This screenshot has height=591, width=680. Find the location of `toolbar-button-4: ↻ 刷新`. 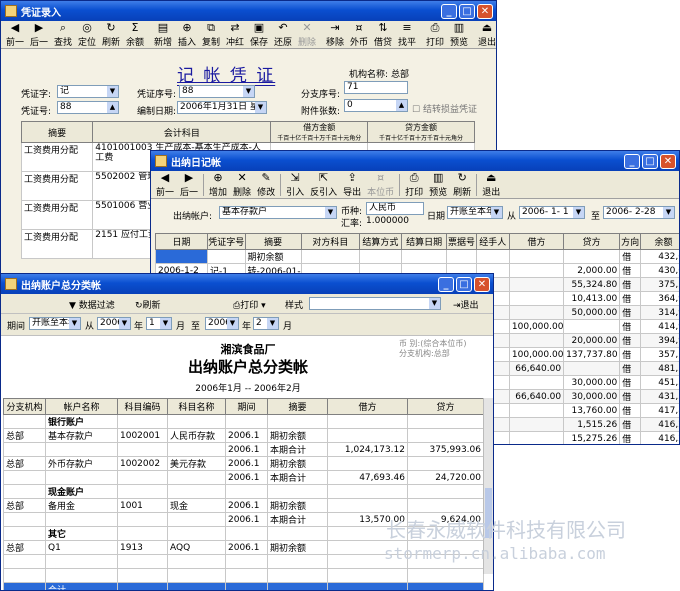

toolbar-button-4: ↻ 刷新 is located at coordinates (111, 34).